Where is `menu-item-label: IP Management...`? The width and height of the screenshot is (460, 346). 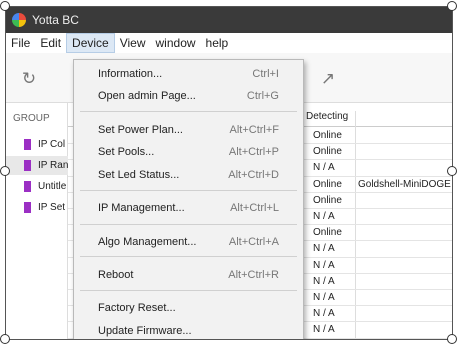 menu-item-label: IP Management... is located at coordinates (141, 208).